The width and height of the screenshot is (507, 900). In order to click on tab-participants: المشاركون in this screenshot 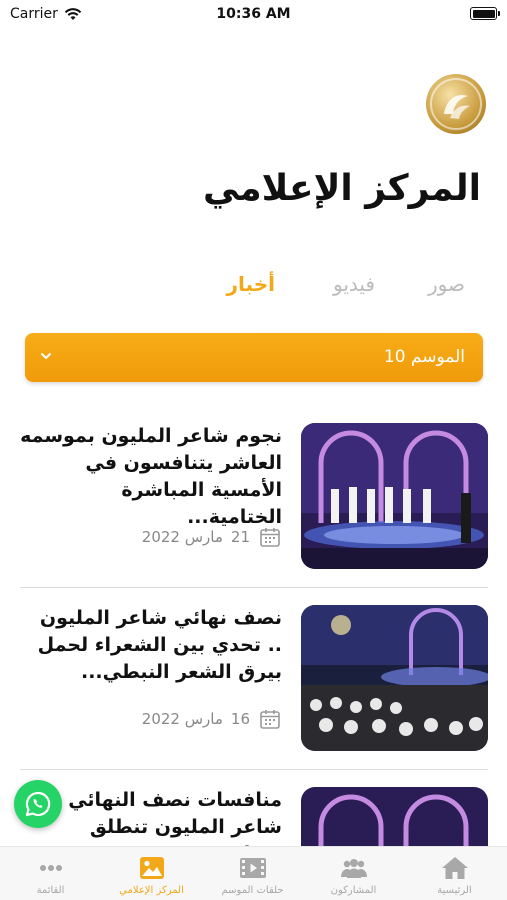, I will do `click(353, 873)`.